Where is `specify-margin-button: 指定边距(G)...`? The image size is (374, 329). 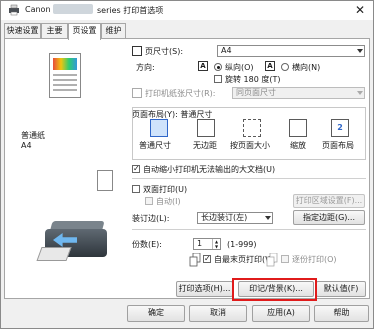
specify-margin-button: 指定边距(G)... is located at coordinates (329, 217).